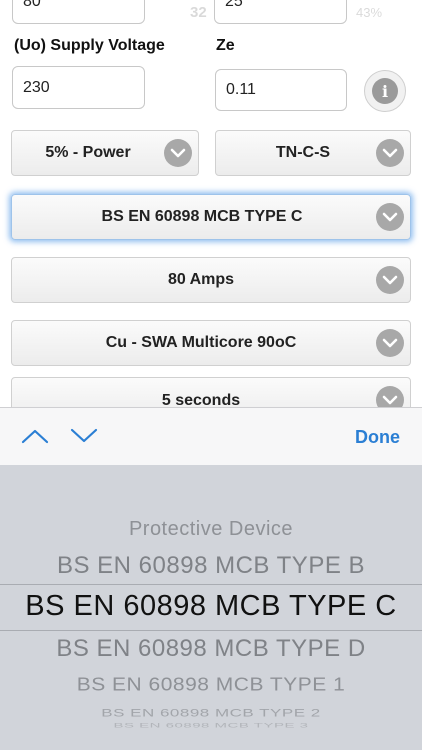 The height and width of the screenshot is (750, 422). What do you see at coordinates (211, 685) in the screenshot?
I see `picker-option: BS EN 60898 MCB TYPE 1` at bounding box center [211, 685].